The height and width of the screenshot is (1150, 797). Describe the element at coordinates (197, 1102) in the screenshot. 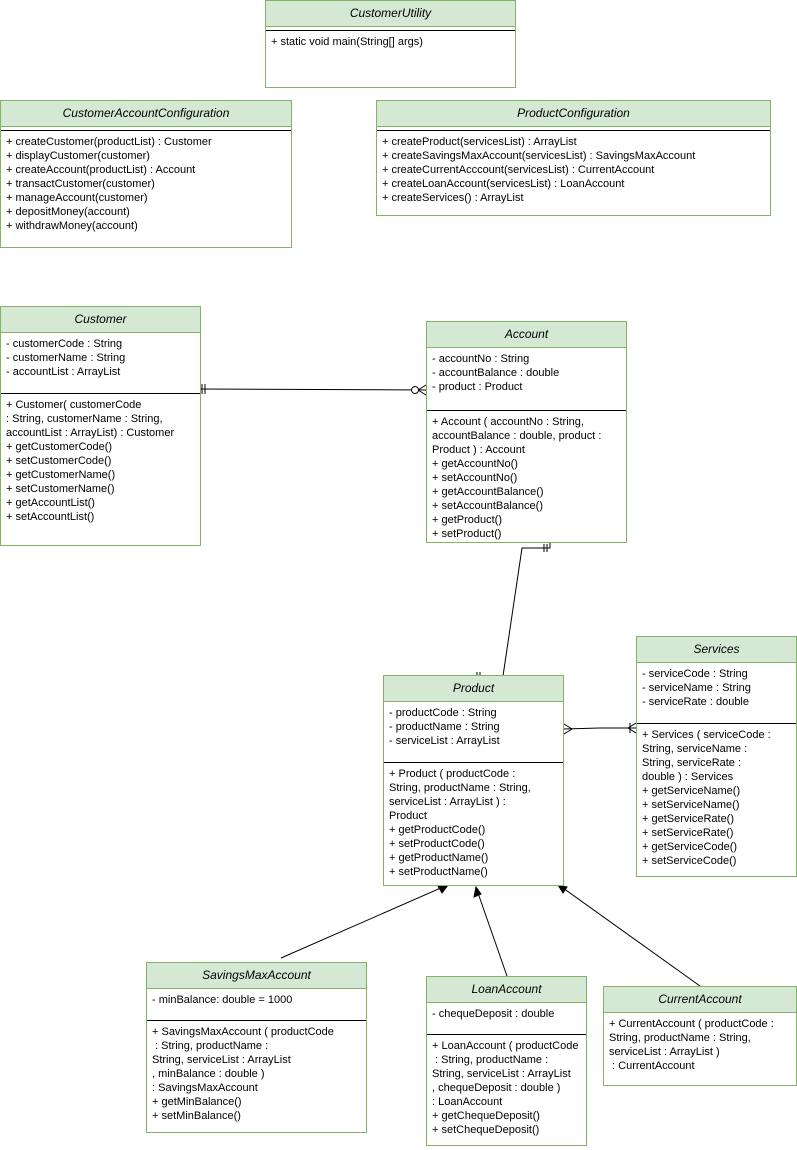

I see `operation-line: + getMinBalance()` at that location.